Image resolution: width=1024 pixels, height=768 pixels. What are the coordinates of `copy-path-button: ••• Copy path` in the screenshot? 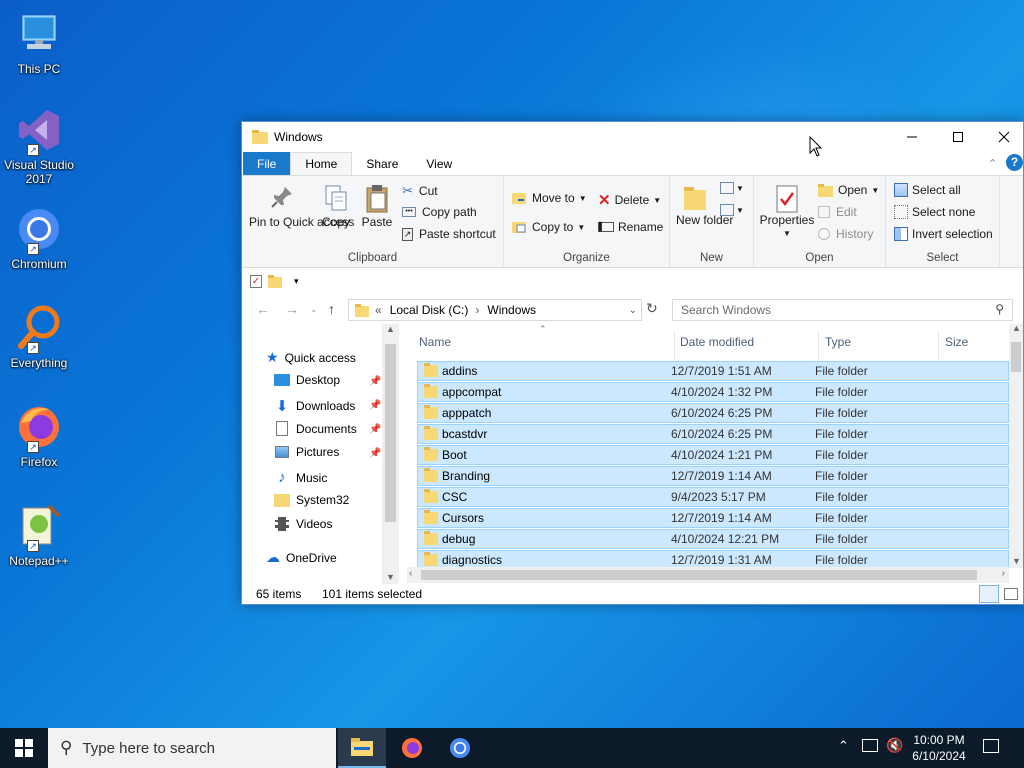 It's located at (439, 212).